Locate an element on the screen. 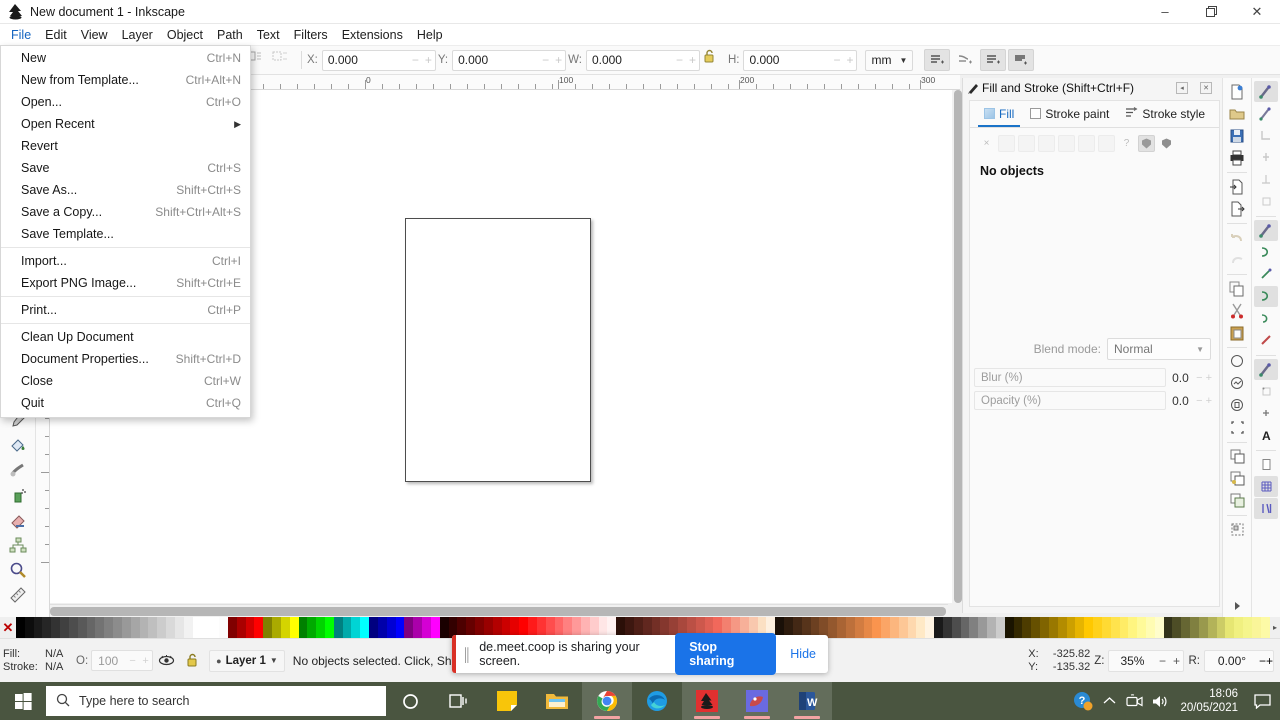 This screenshot has height=720, width=1280. menu-item-quit: Quit Ctrl+Q is located at coordinates (125, 403).